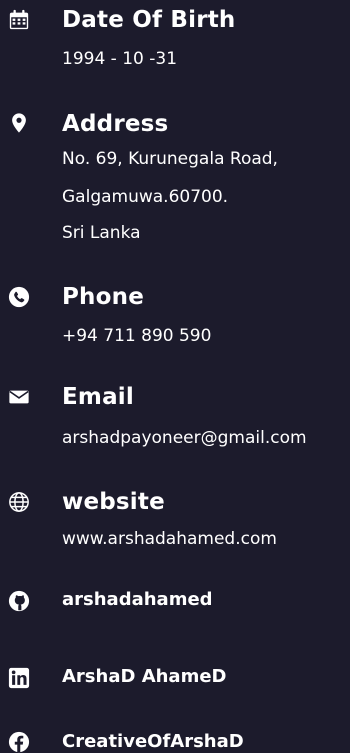 This screenshot has width=350, height=753. Describe the element at coordinates (144, 677) in the screenshot. I see `linkedin-name: ArshaD AhameD` at that location.